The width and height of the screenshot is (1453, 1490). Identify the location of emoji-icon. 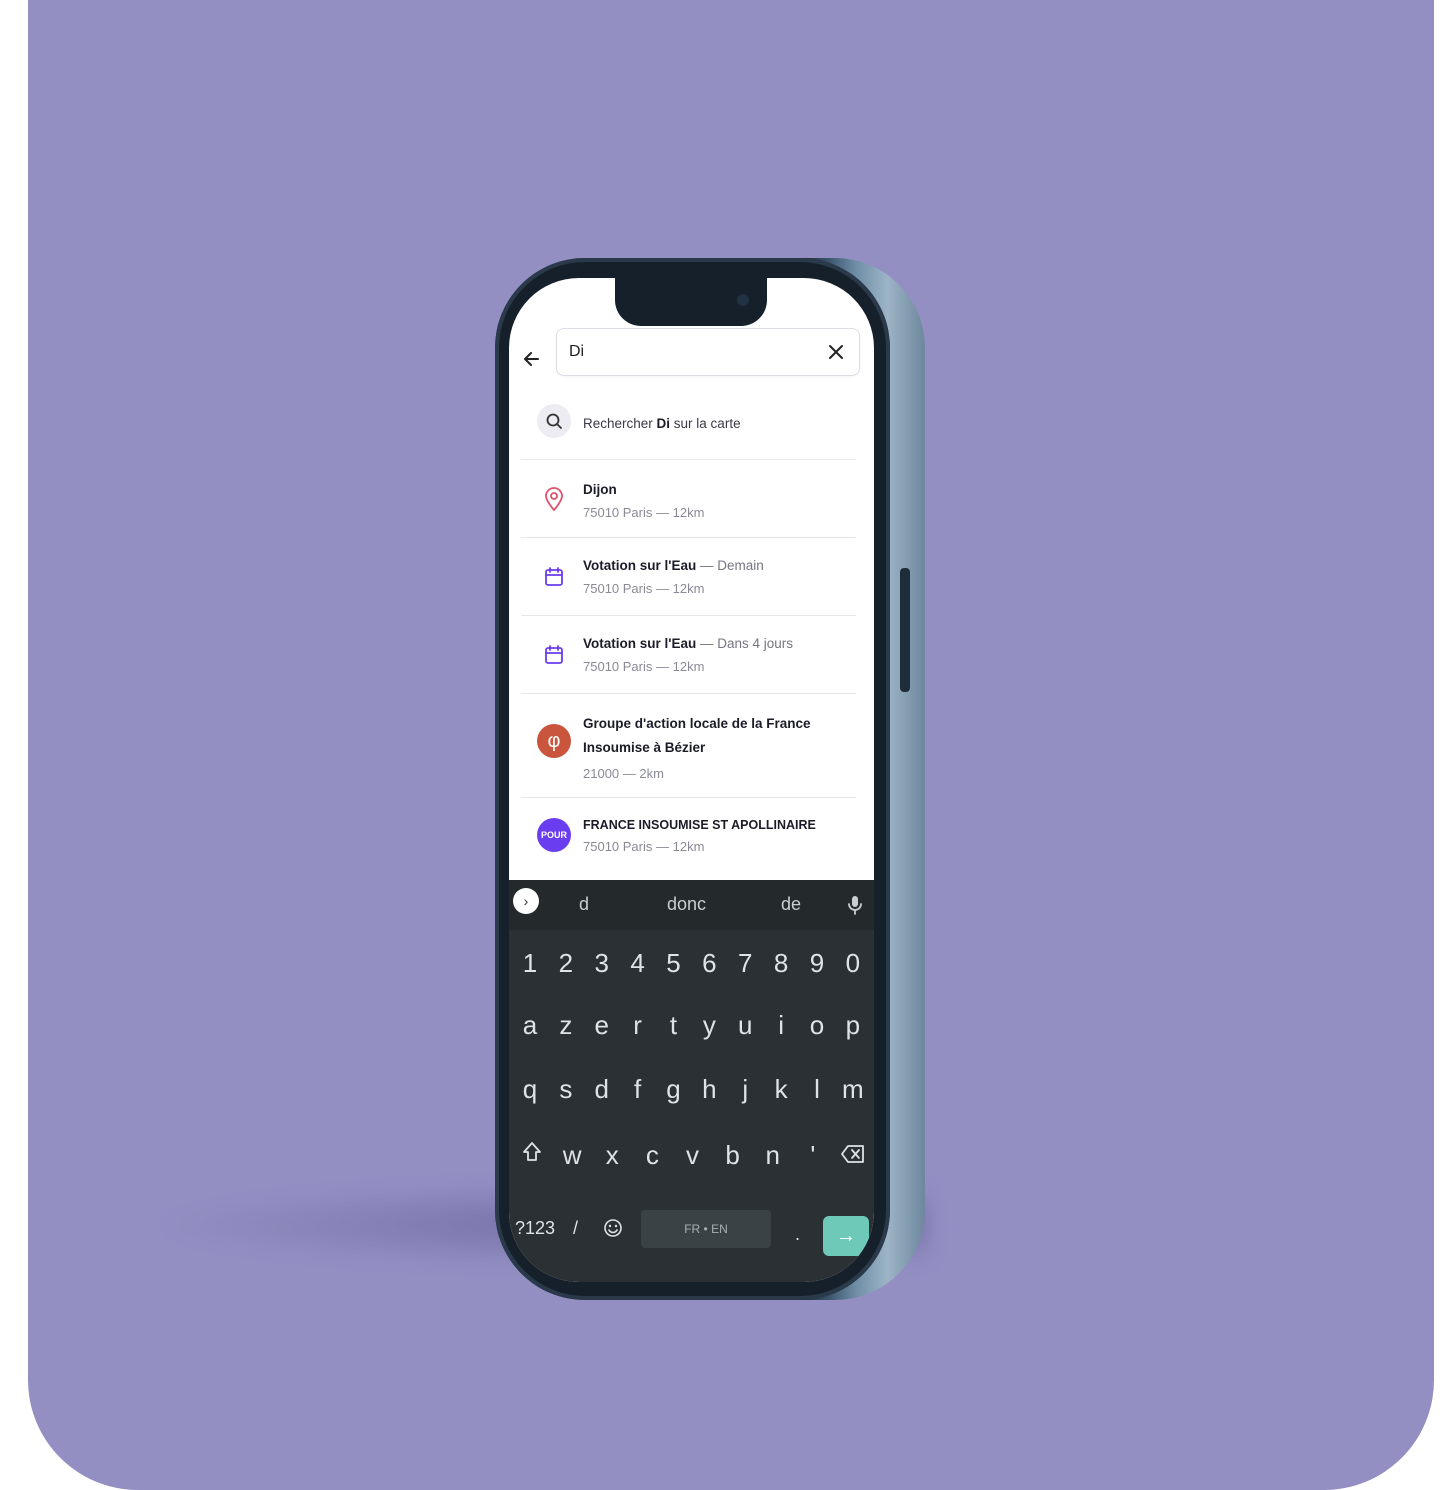
(613, 1228).